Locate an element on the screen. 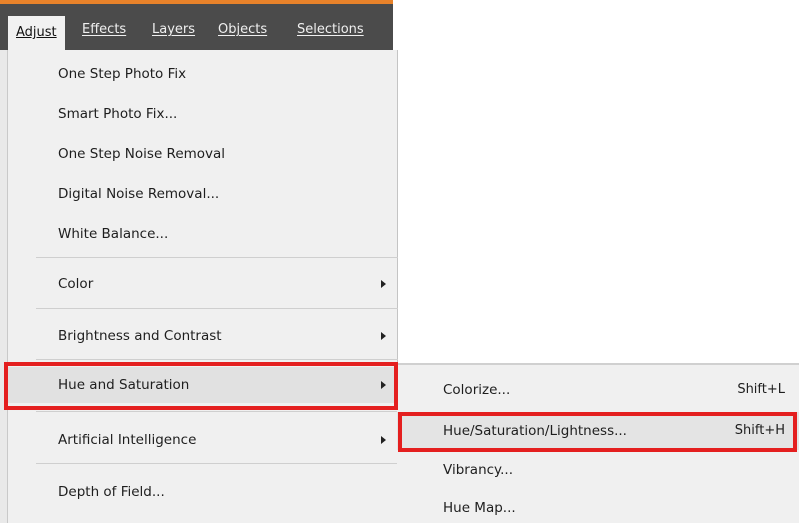  submenu-item-colorize: Colorize... Shift+L is located at coordinates (598, 390).